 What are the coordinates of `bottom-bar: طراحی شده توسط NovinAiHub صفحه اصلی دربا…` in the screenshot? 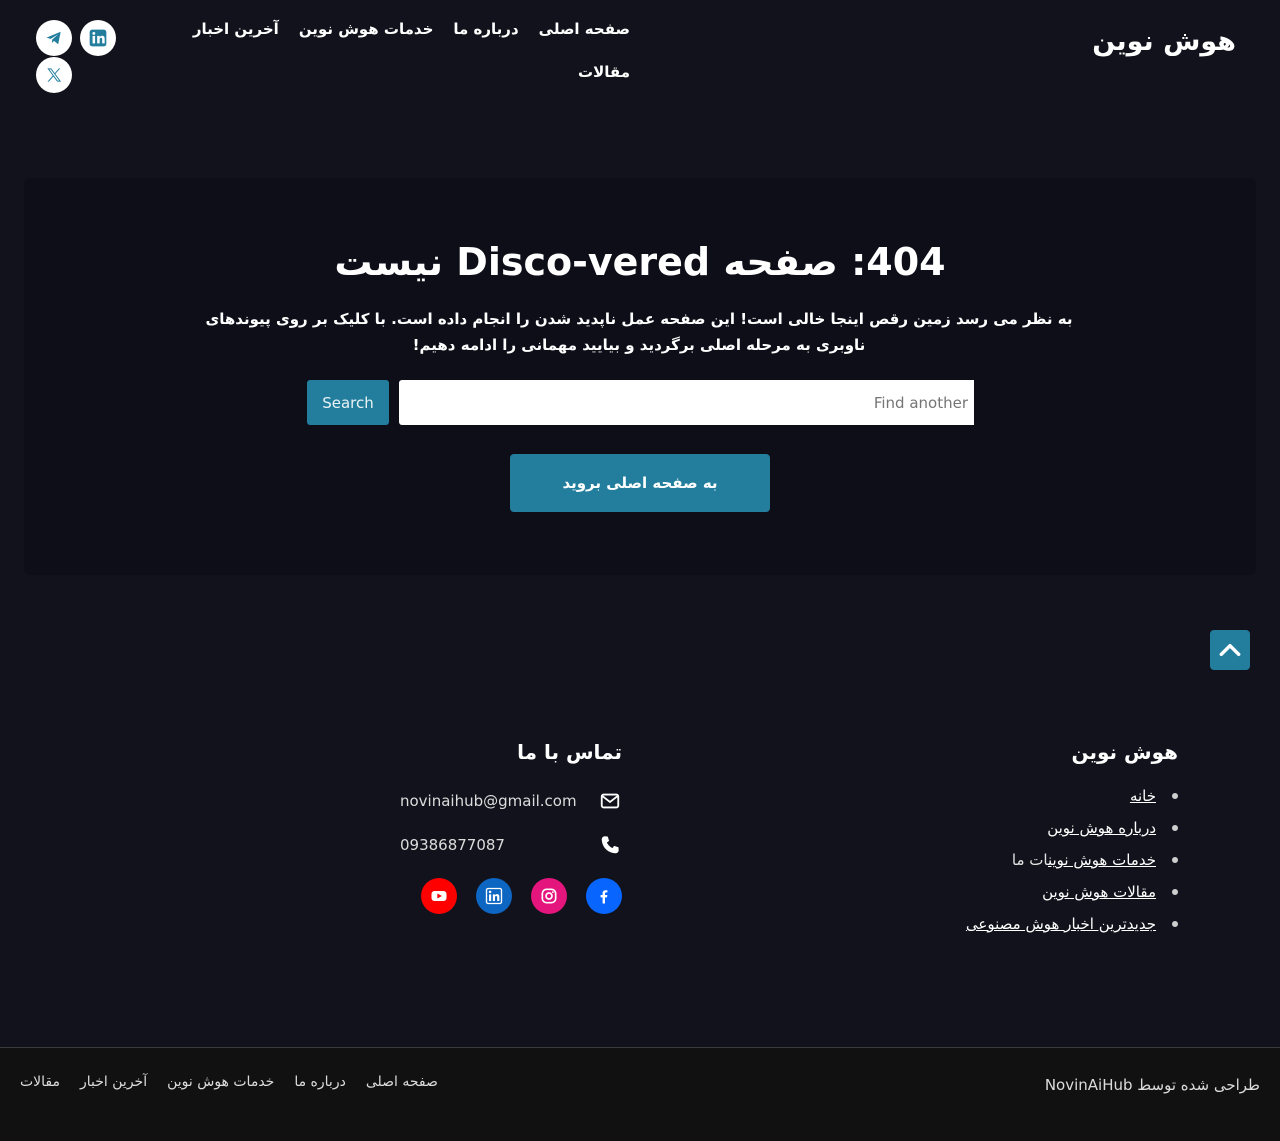 It's located at (640, 1094).